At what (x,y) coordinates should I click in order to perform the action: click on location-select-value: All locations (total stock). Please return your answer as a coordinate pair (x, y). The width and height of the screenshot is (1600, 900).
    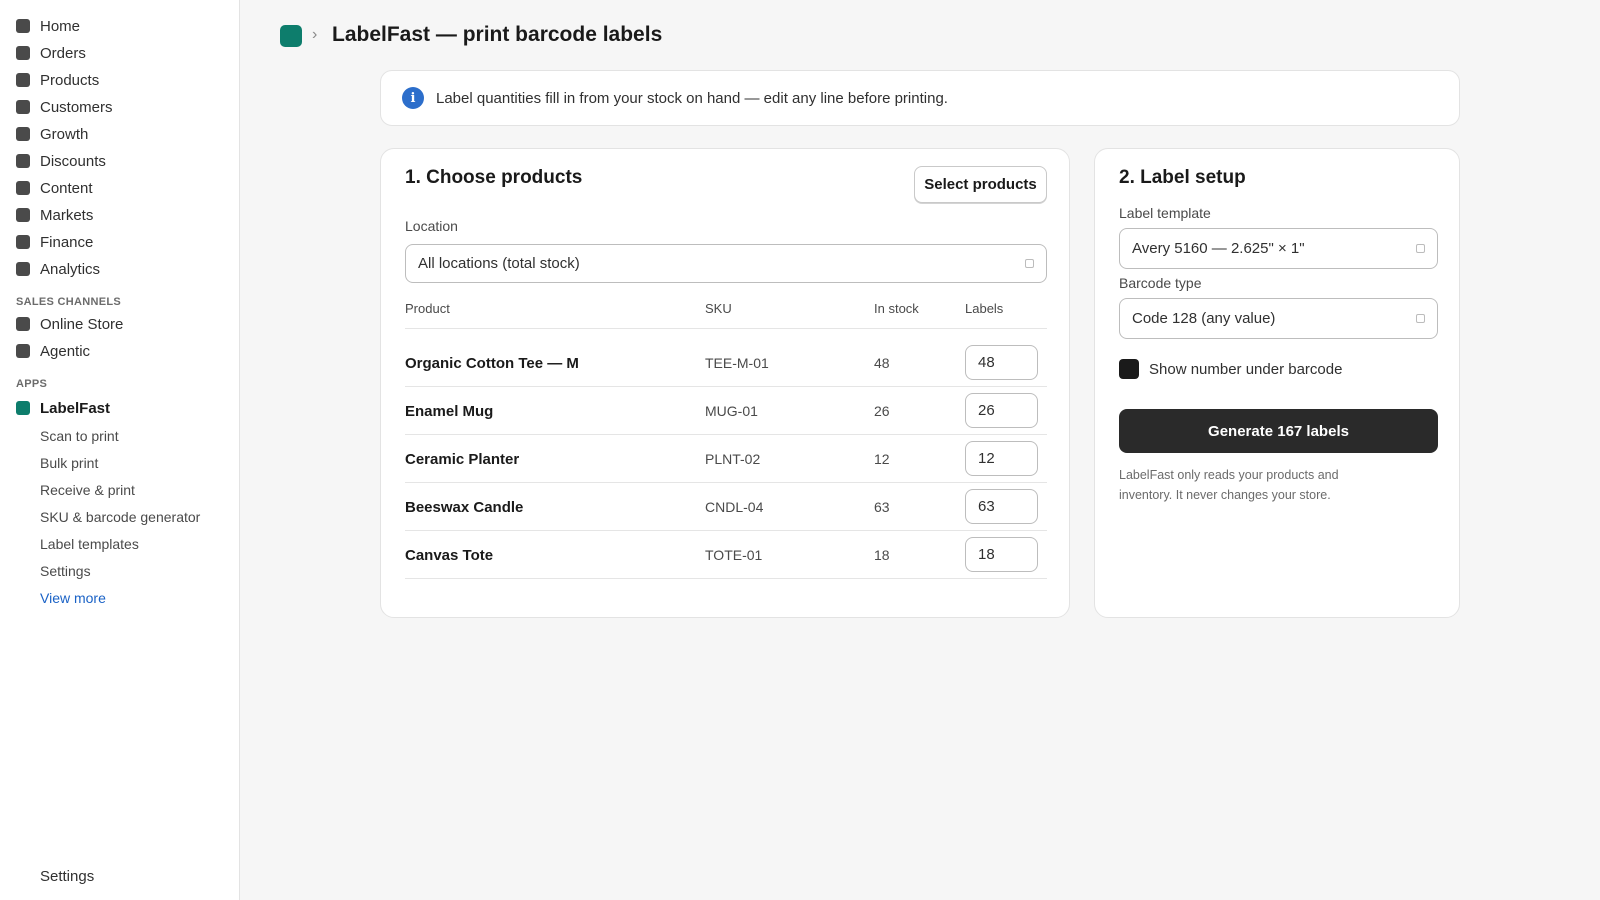
    Looking at the image, I should click on (499, 263).